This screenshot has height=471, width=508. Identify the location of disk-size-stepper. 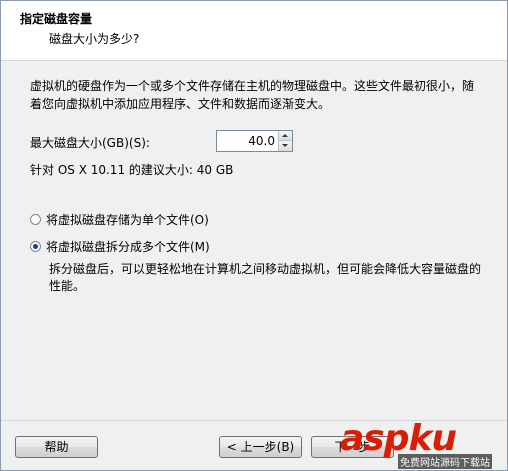
(254, 141).